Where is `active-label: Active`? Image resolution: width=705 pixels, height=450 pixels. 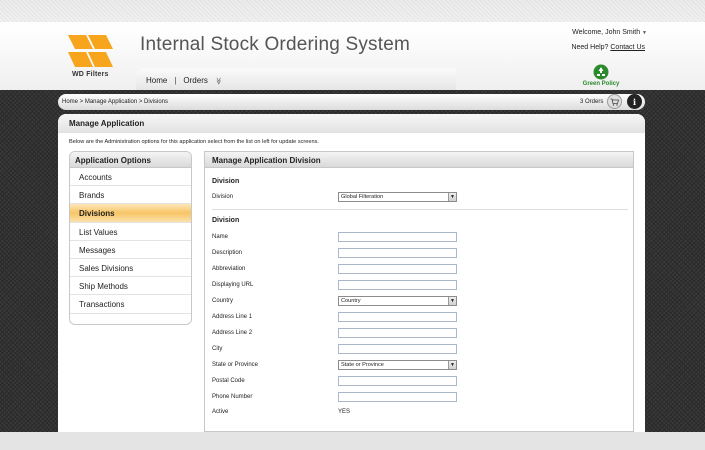
active-label: Active is located at coordinates (220, 412).